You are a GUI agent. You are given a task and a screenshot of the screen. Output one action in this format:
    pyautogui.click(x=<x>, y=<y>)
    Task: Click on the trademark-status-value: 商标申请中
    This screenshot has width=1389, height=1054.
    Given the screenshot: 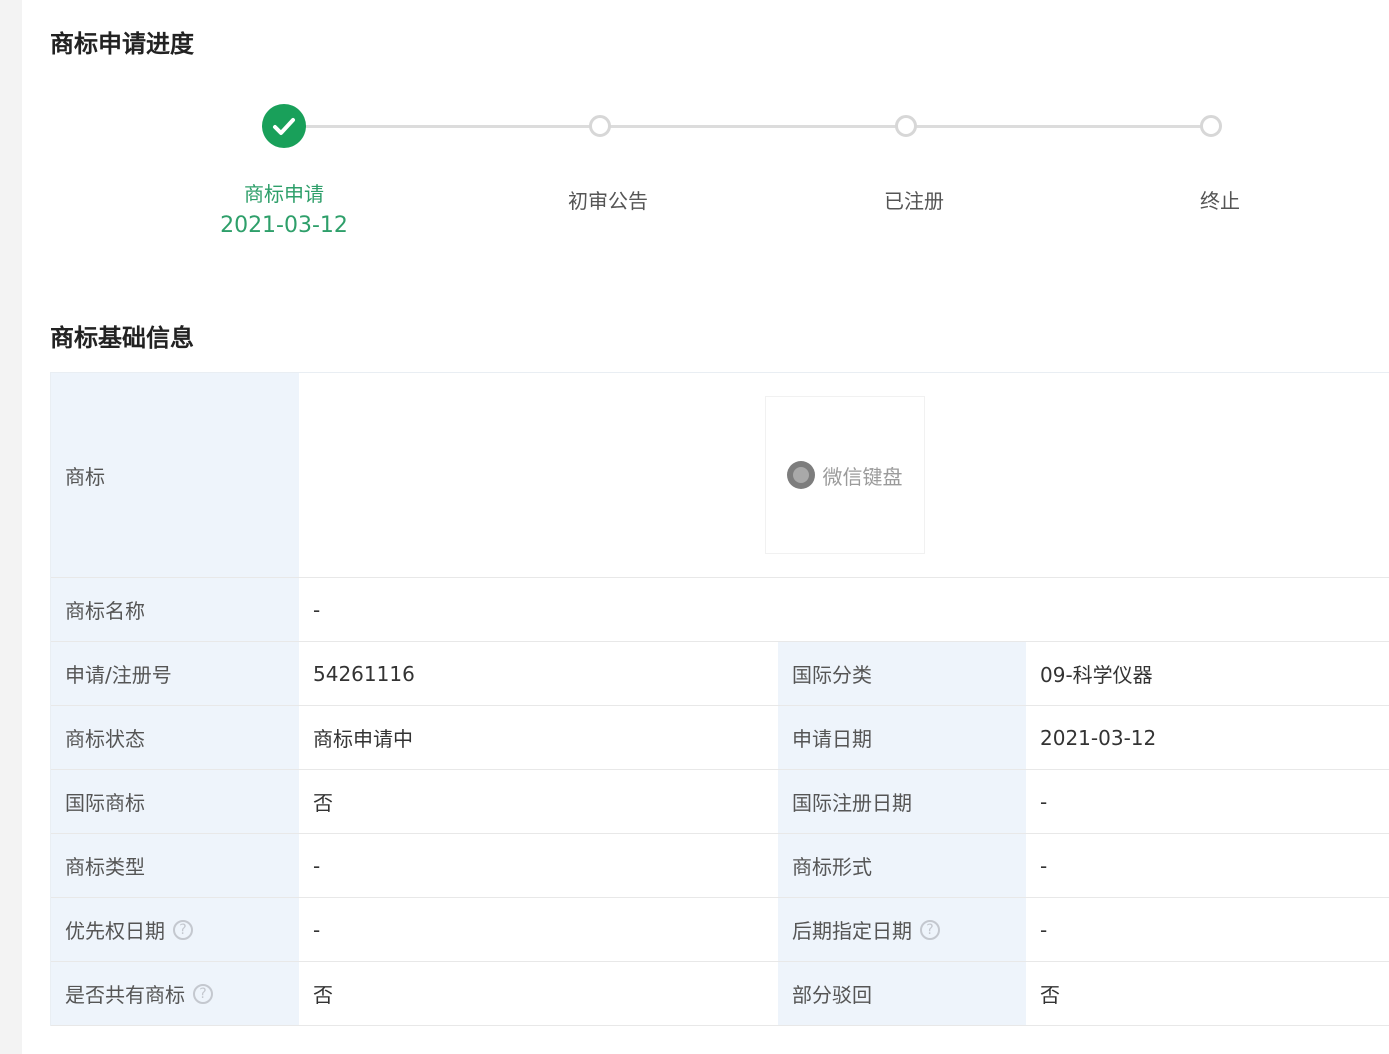 What is the action you would take?
    pyautogui.click(x=363, y=739)
    